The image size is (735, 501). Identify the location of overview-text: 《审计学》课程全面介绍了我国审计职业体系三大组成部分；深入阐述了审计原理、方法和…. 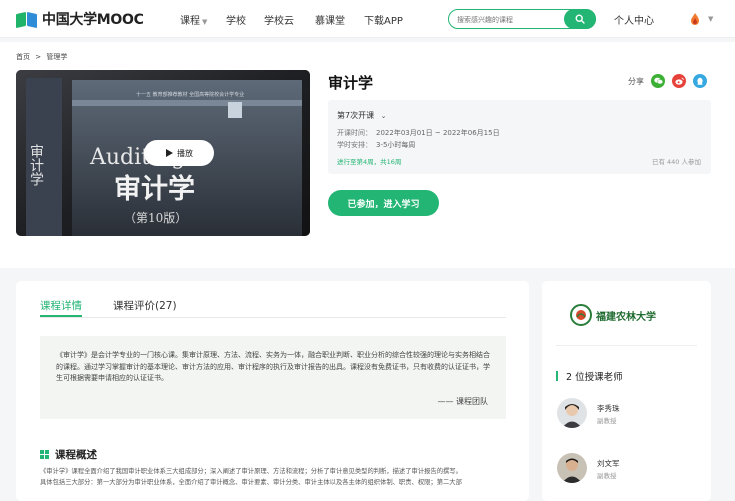
(273, 477).